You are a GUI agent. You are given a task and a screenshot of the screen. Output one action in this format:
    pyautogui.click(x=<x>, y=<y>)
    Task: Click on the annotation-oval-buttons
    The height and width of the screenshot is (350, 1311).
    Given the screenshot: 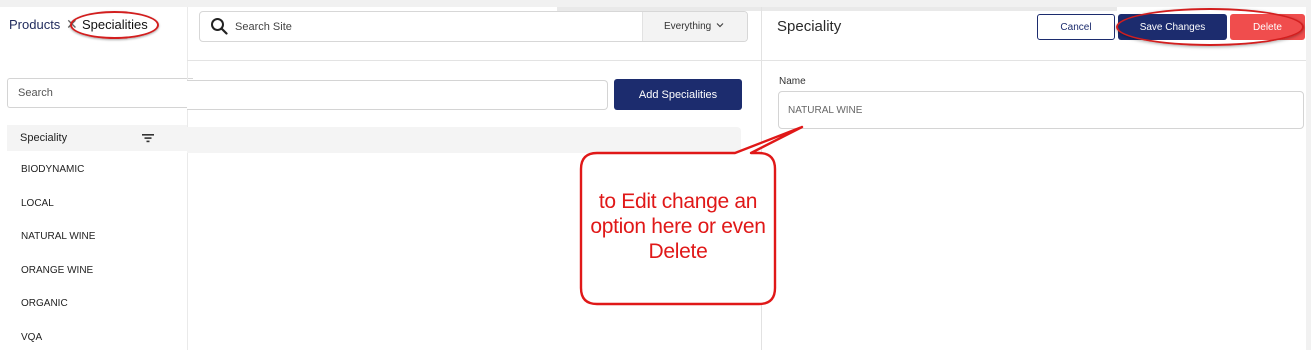 What is the action you would take?
    pyautogui.click(x=1210, y=27)
    